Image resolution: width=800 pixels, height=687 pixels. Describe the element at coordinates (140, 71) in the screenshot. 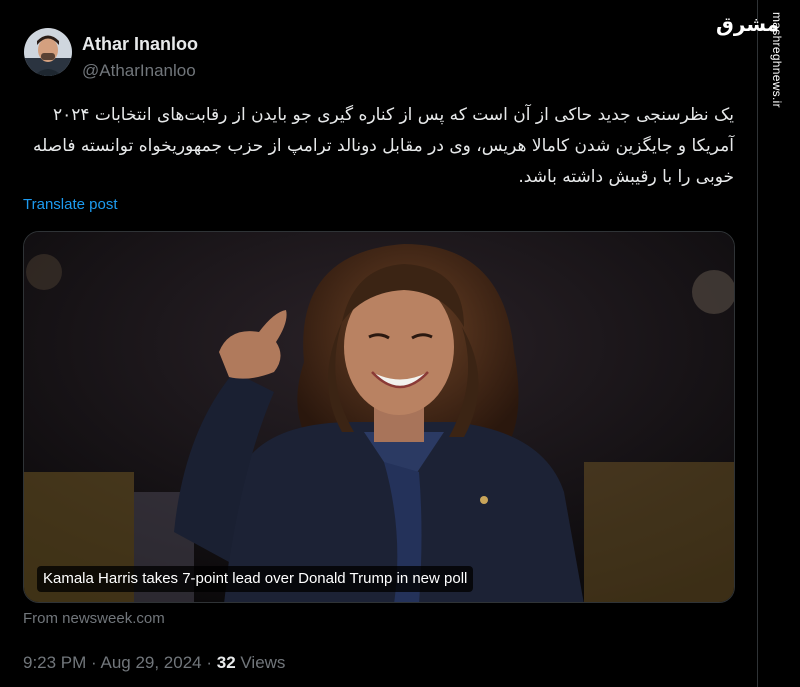

I see `author-handle: @AtharInanloo` at that location.